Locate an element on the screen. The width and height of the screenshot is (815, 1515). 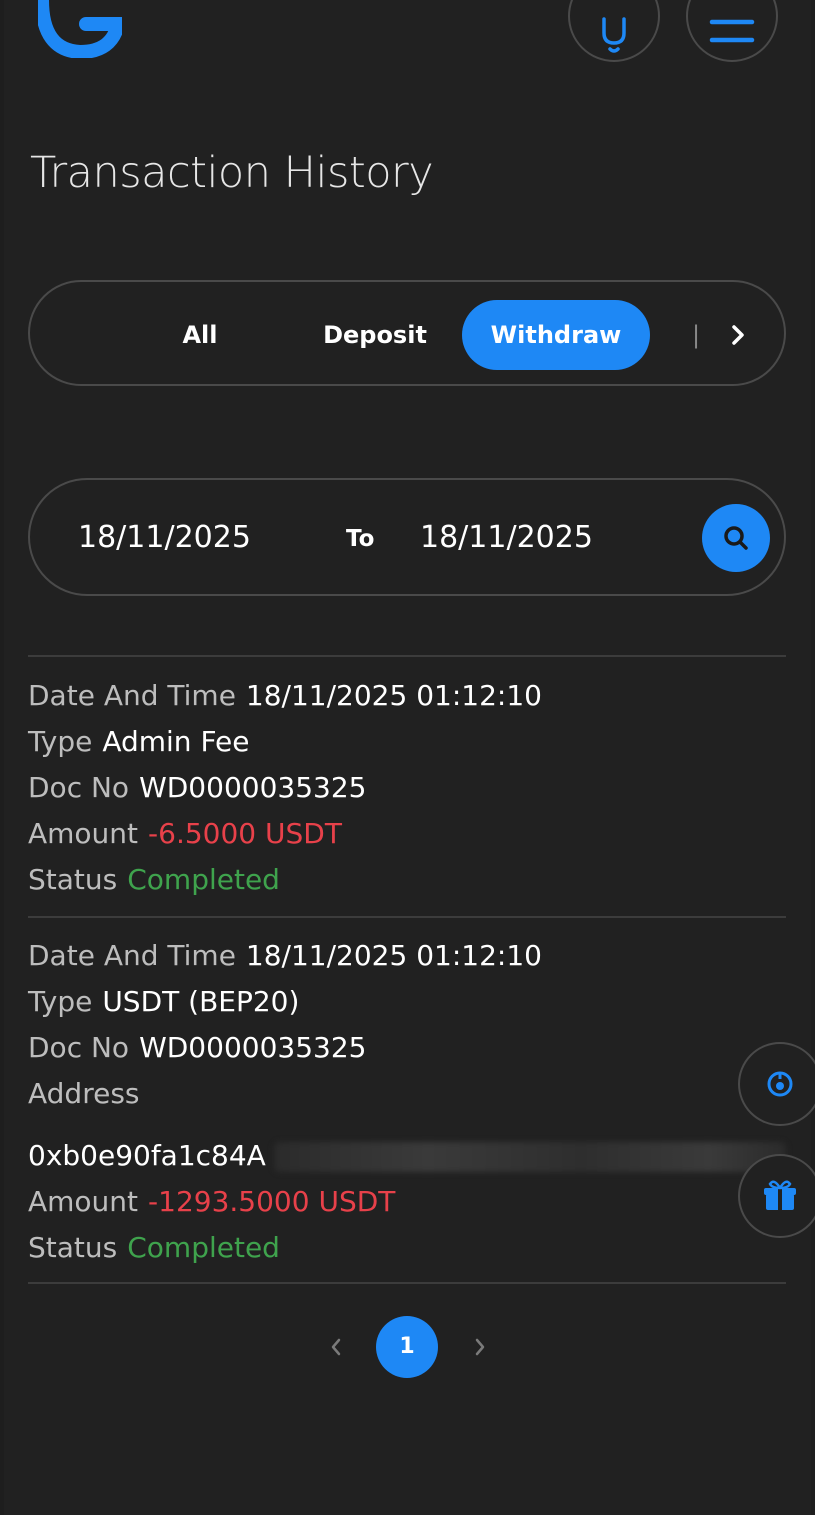
tx1-date-time: 18/11/2025 01:12:10 is located at coordinates (393, 695).